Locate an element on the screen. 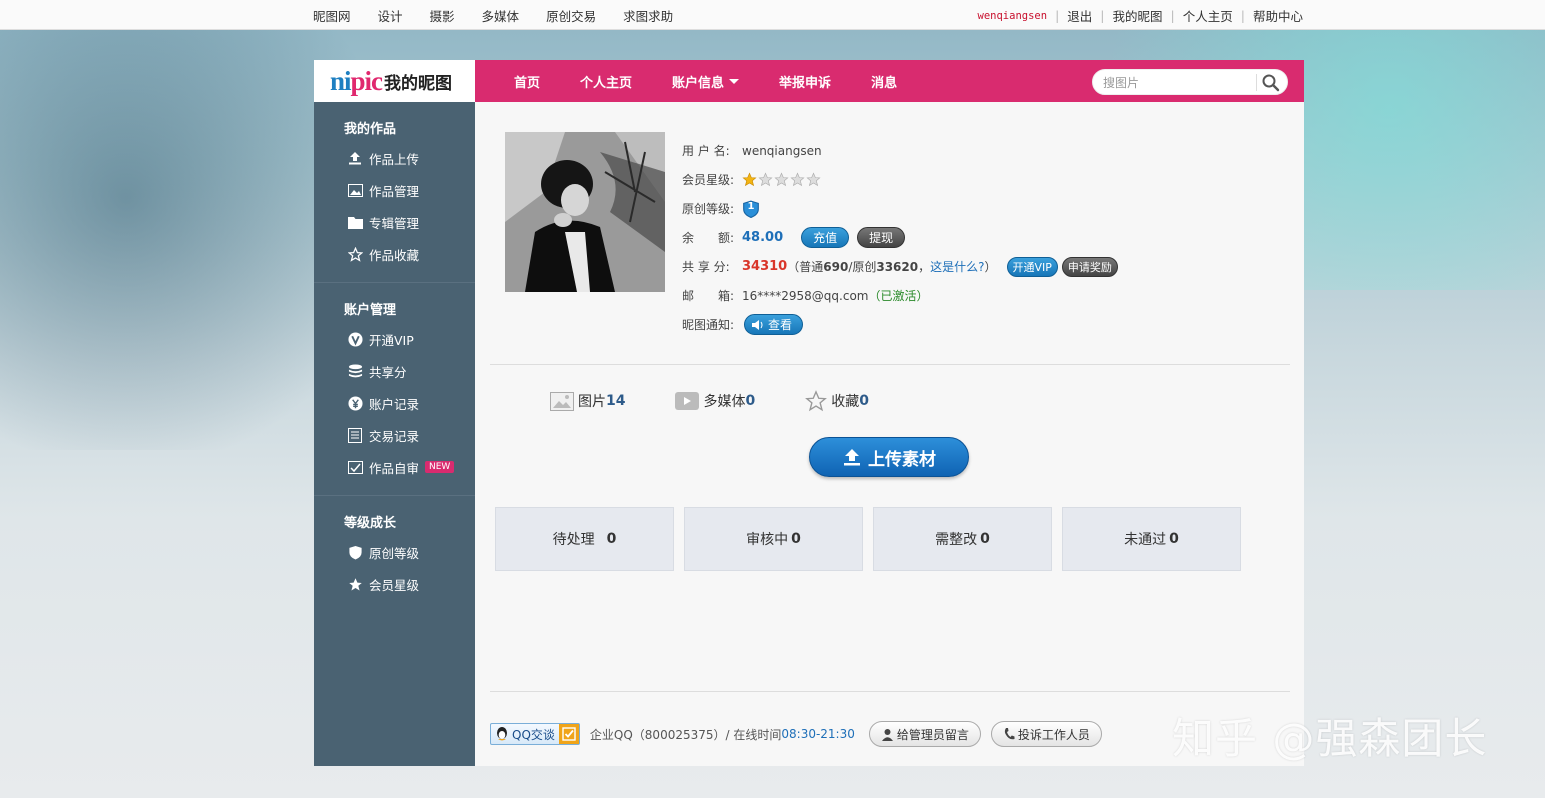 The height and width of the screenshot is (798, 1545). avatar is located at coordinates (585, 212).